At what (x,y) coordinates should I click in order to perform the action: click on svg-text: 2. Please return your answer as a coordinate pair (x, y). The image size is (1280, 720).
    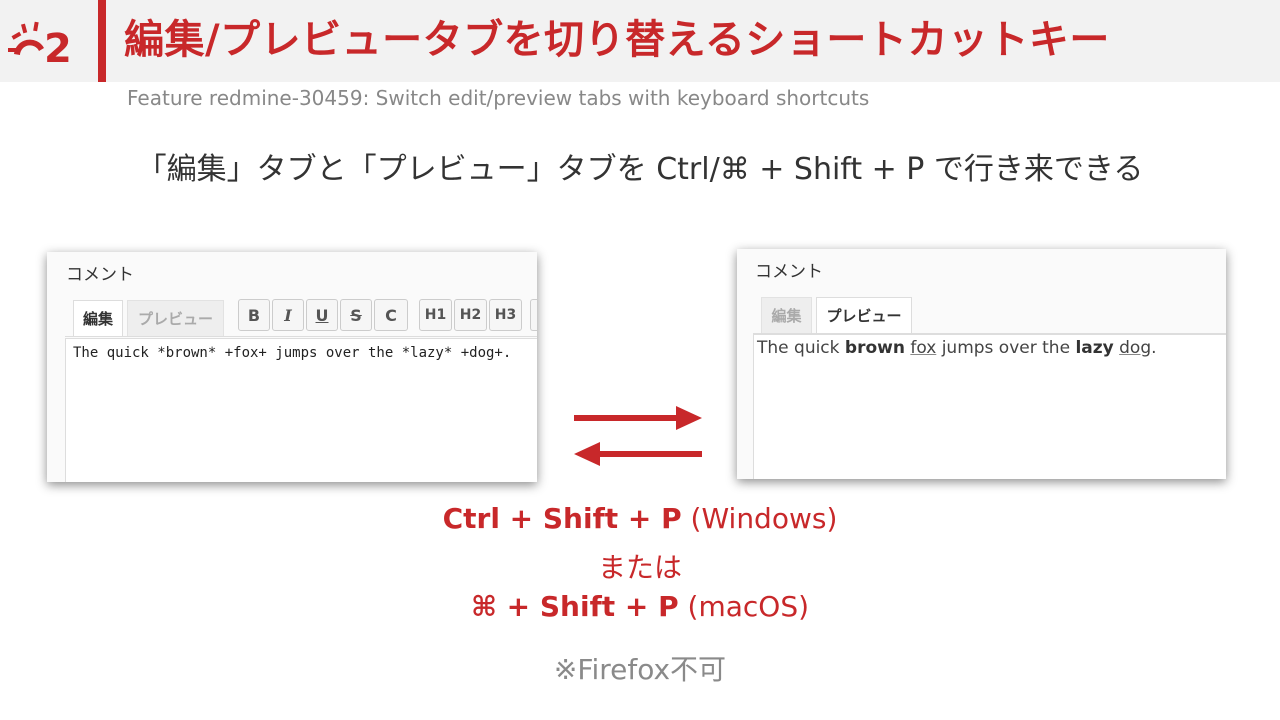
    Looking at the image, I should click on (58, 48).